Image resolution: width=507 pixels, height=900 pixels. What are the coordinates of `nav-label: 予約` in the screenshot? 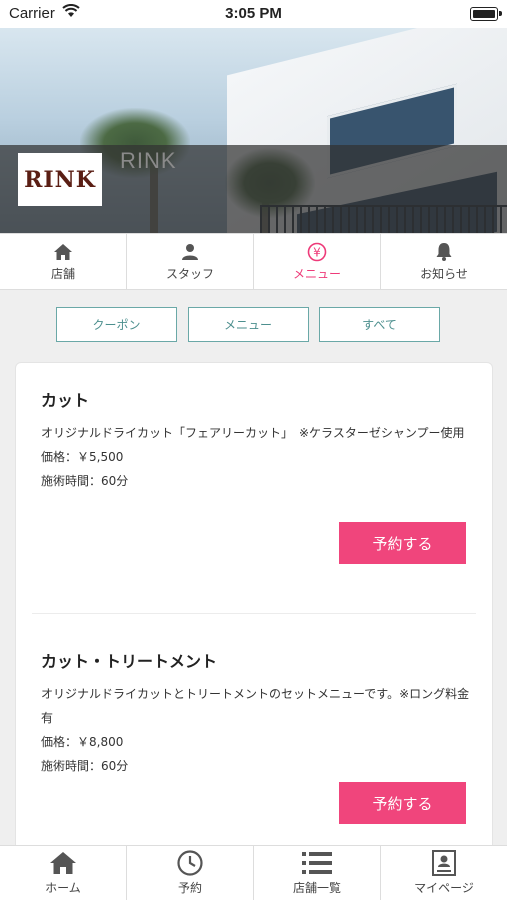 It's located at (189, 888).